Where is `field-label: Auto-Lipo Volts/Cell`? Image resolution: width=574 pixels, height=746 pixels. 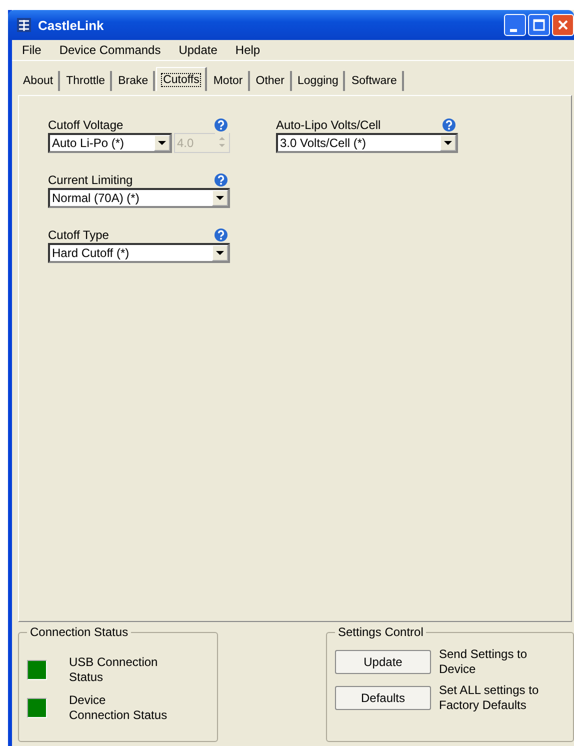 field-label: Auto-Lipo Volts/Cell is located at coordinates (328, 125).